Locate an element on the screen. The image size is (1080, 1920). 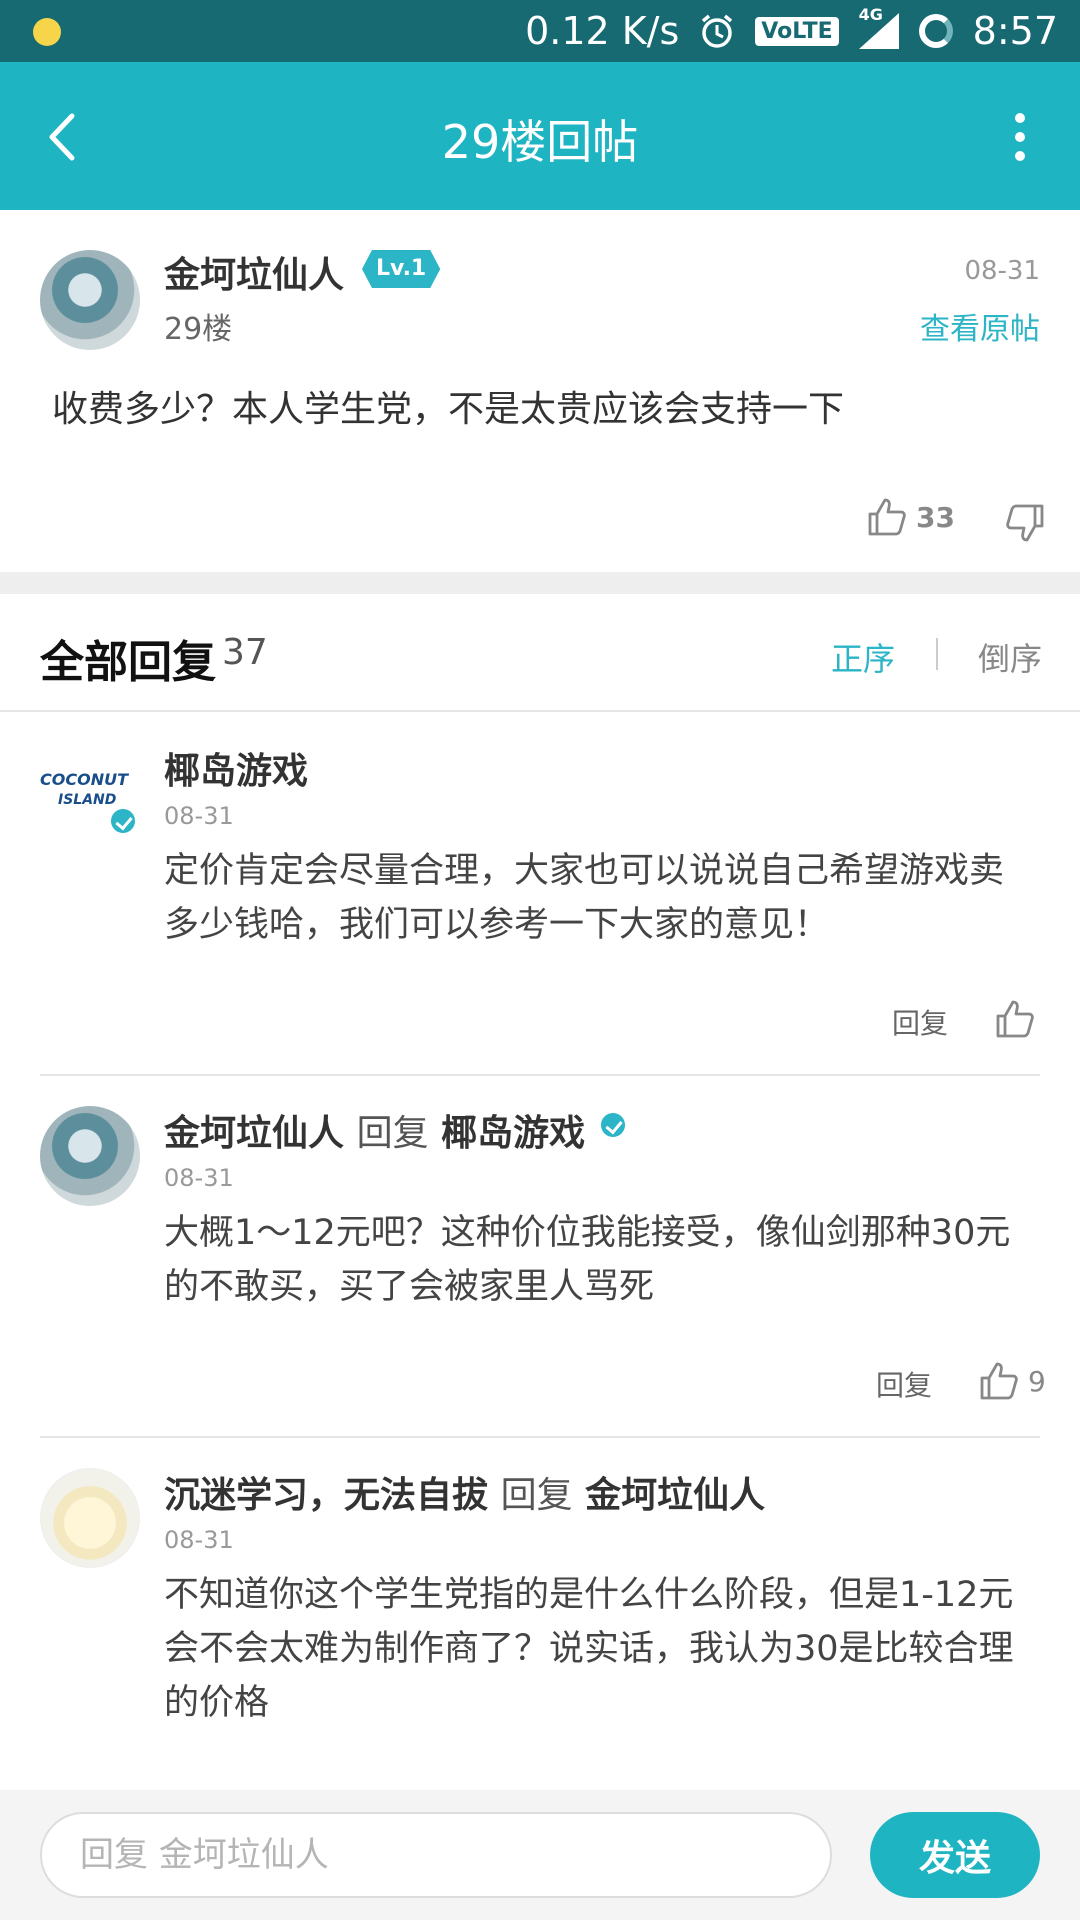
status-indicators: 0.12 K/s VoLTE 4G 8:57 is located at coordinates (791, 31).